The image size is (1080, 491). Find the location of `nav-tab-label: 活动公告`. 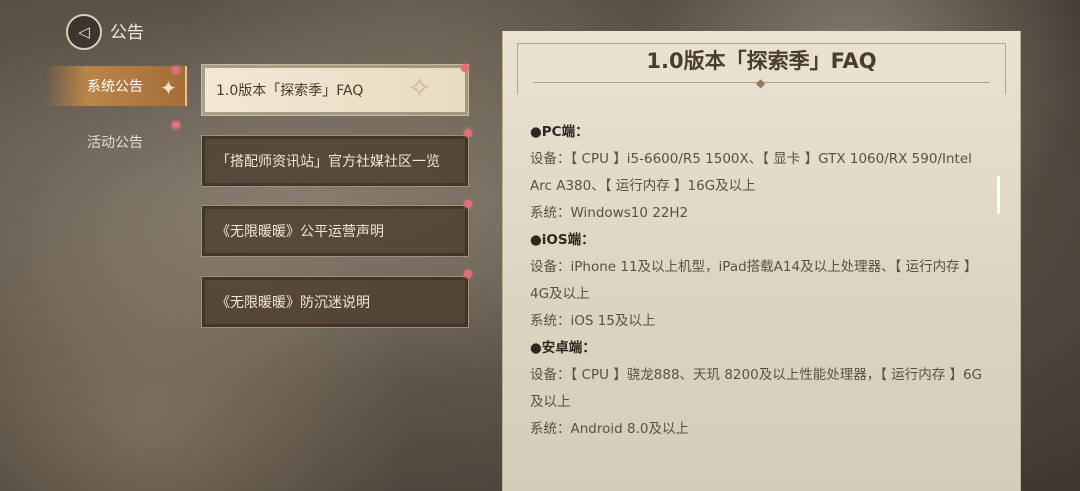

nav-tab-label: 活动公告 is located at coordinates (115, 143).